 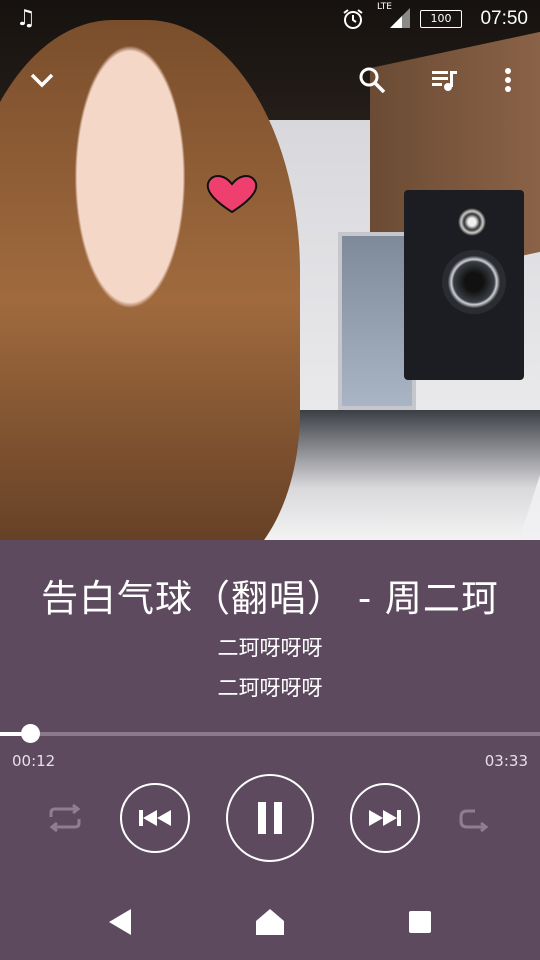 What do you see at coordinates (34, 761) in the screenshot?
I see `current-time: 00:12` at bounding box center [34, 761].